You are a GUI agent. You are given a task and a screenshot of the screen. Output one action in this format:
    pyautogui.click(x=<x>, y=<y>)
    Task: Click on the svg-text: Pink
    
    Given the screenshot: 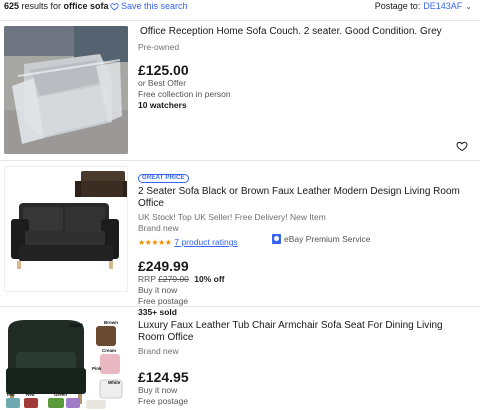 What is the action you would take?
    pyautogui.click(x=97, y=368)
    